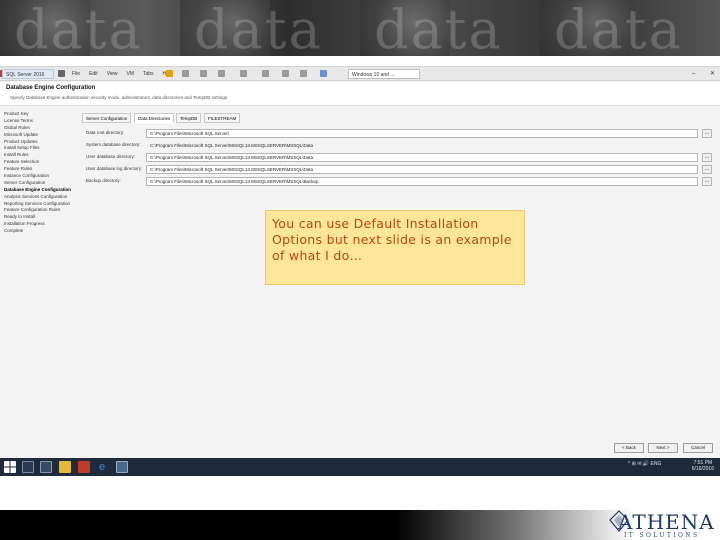 This screenshot has height=540, width=720. What do you see at coordinates (40, 162) in the screenshot?
I see `sidebar-step-item: Feature Selection` at bounding box center [40, 162].